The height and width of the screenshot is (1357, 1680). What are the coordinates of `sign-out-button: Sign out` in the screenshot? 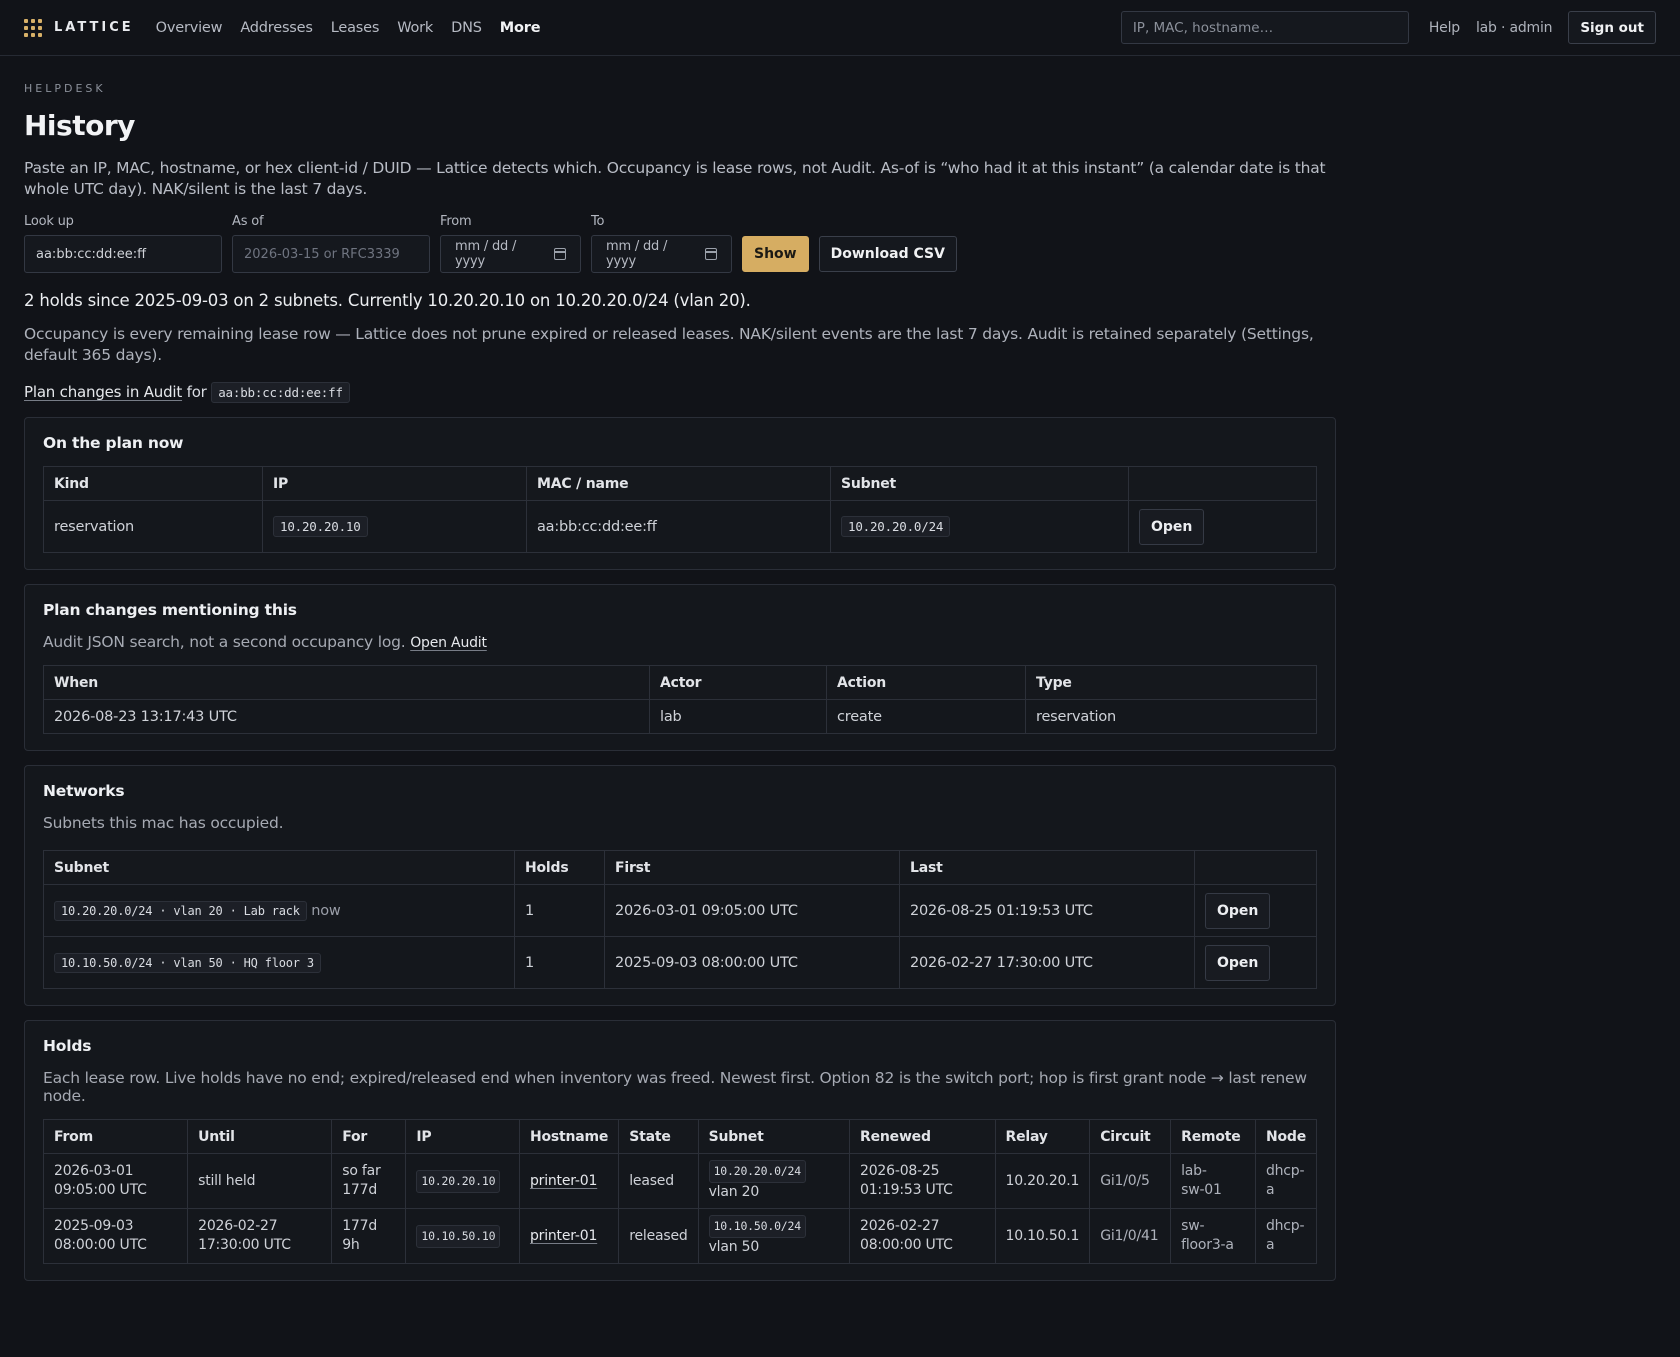 It's located at (1612, 27).